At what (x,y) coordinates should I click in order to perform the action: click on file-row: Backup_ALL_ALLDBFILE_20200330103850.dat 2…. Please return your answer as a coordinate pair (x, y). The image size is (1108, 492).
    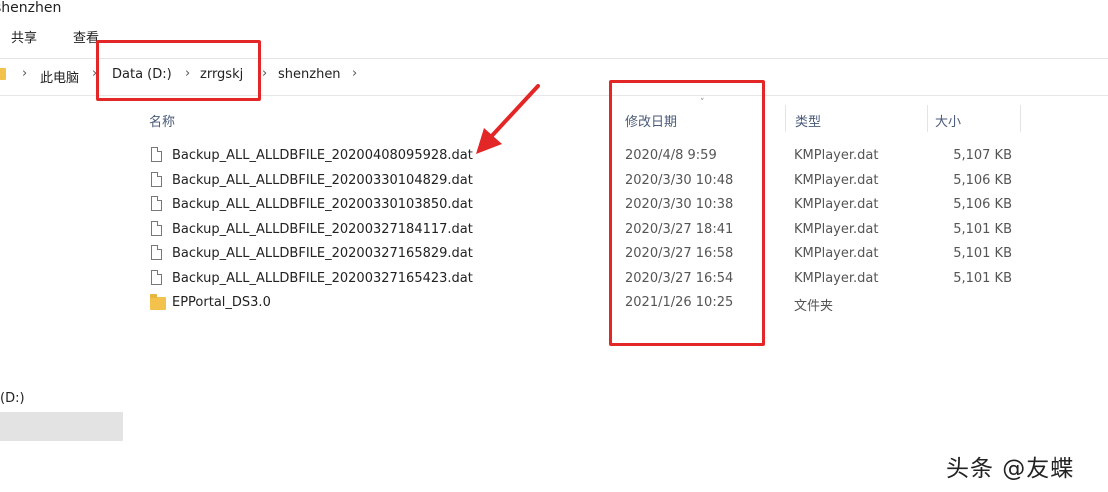
    Looking at the image, I should click on (554, 207).